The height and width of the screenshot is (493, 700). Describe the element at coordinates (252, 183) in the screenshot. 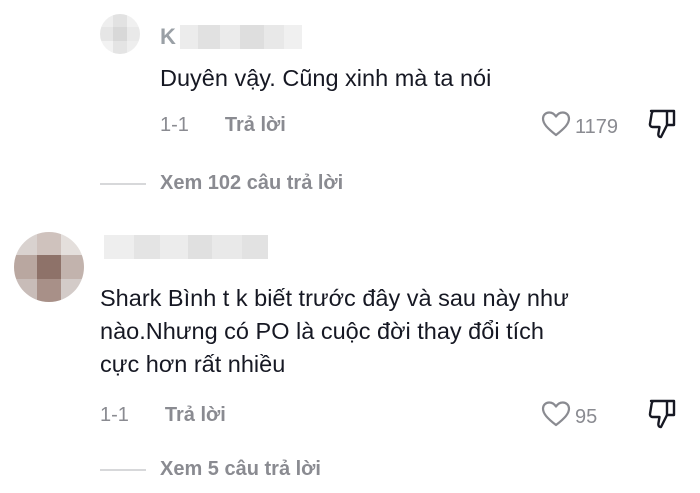

I see `view-replies-label: Xem 102 câu trả lời` at that location.